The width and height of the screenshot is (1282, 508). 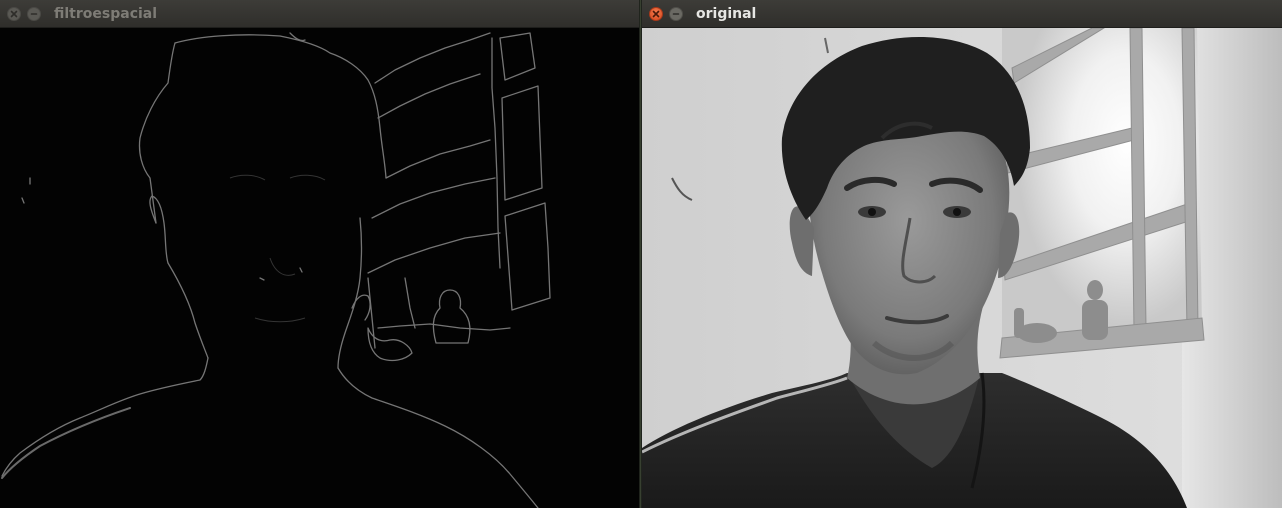 What do you see at coordinates (106, 14) in the screenshot?
I see `window-title: filtroespacial` at bounding box center [106, 14].